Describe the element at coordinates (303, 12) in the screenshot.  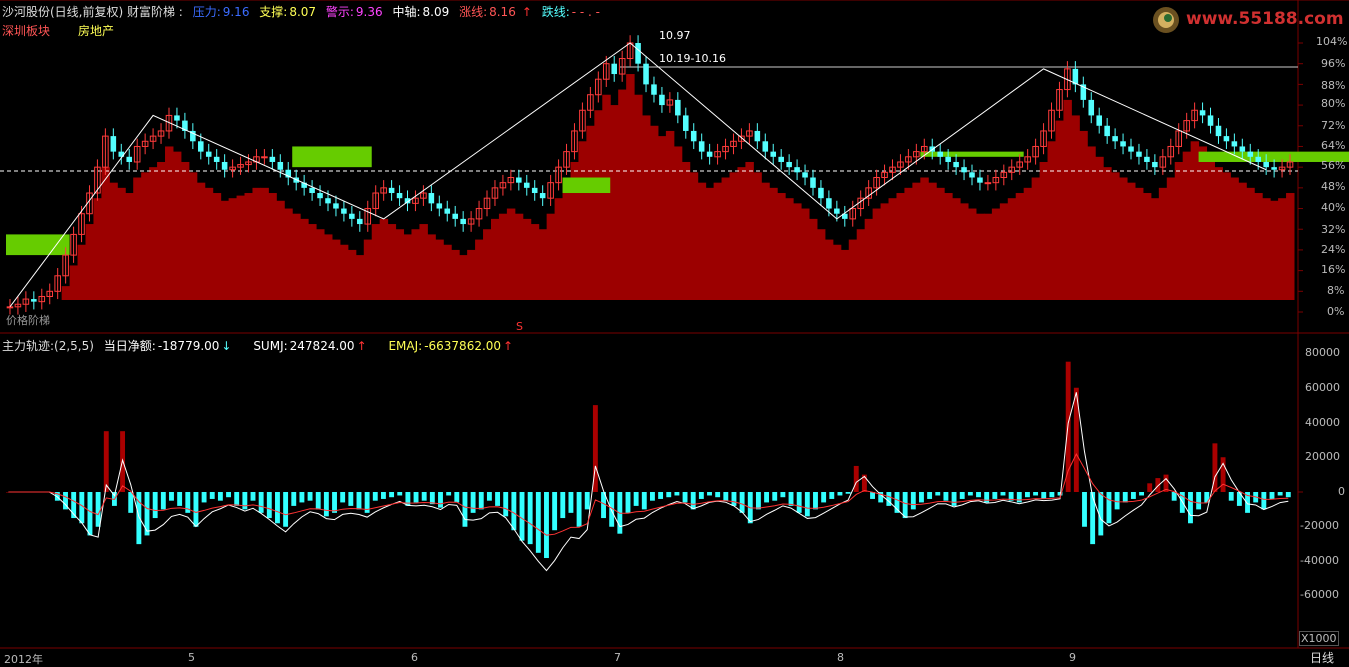
I see `support-value: 8.07` at that location.